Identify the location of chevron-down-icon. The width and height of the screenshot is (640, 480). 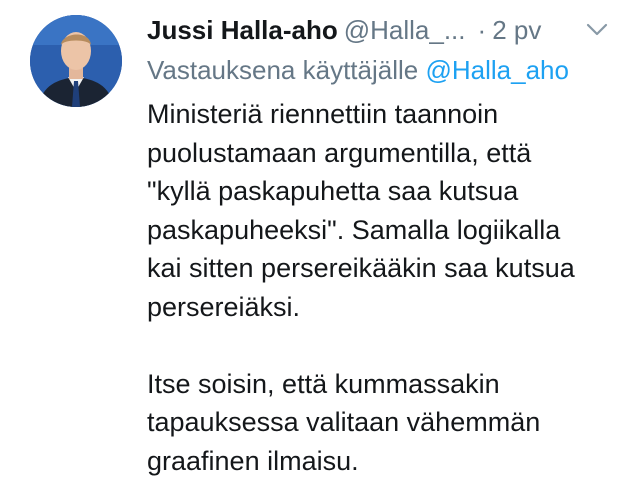
(597, 30).